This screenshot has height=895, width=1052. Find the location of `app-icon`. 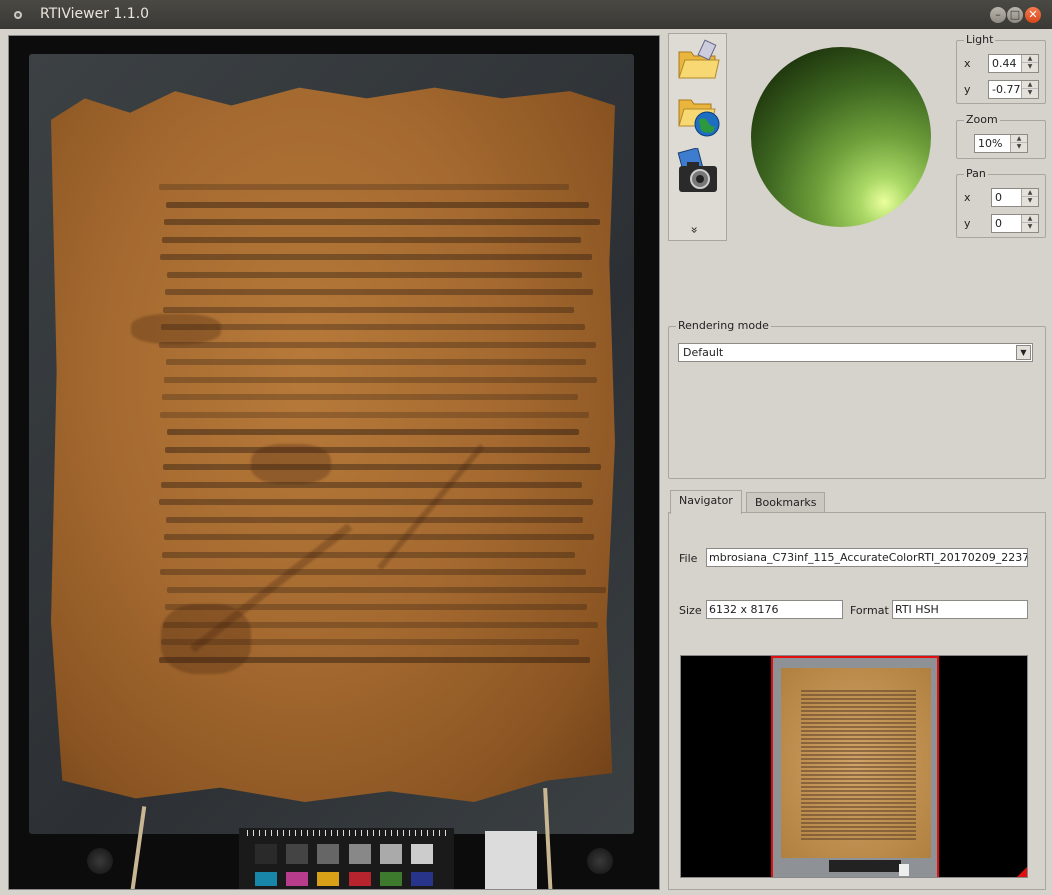

app-icon is located at coordinates (18, 15).